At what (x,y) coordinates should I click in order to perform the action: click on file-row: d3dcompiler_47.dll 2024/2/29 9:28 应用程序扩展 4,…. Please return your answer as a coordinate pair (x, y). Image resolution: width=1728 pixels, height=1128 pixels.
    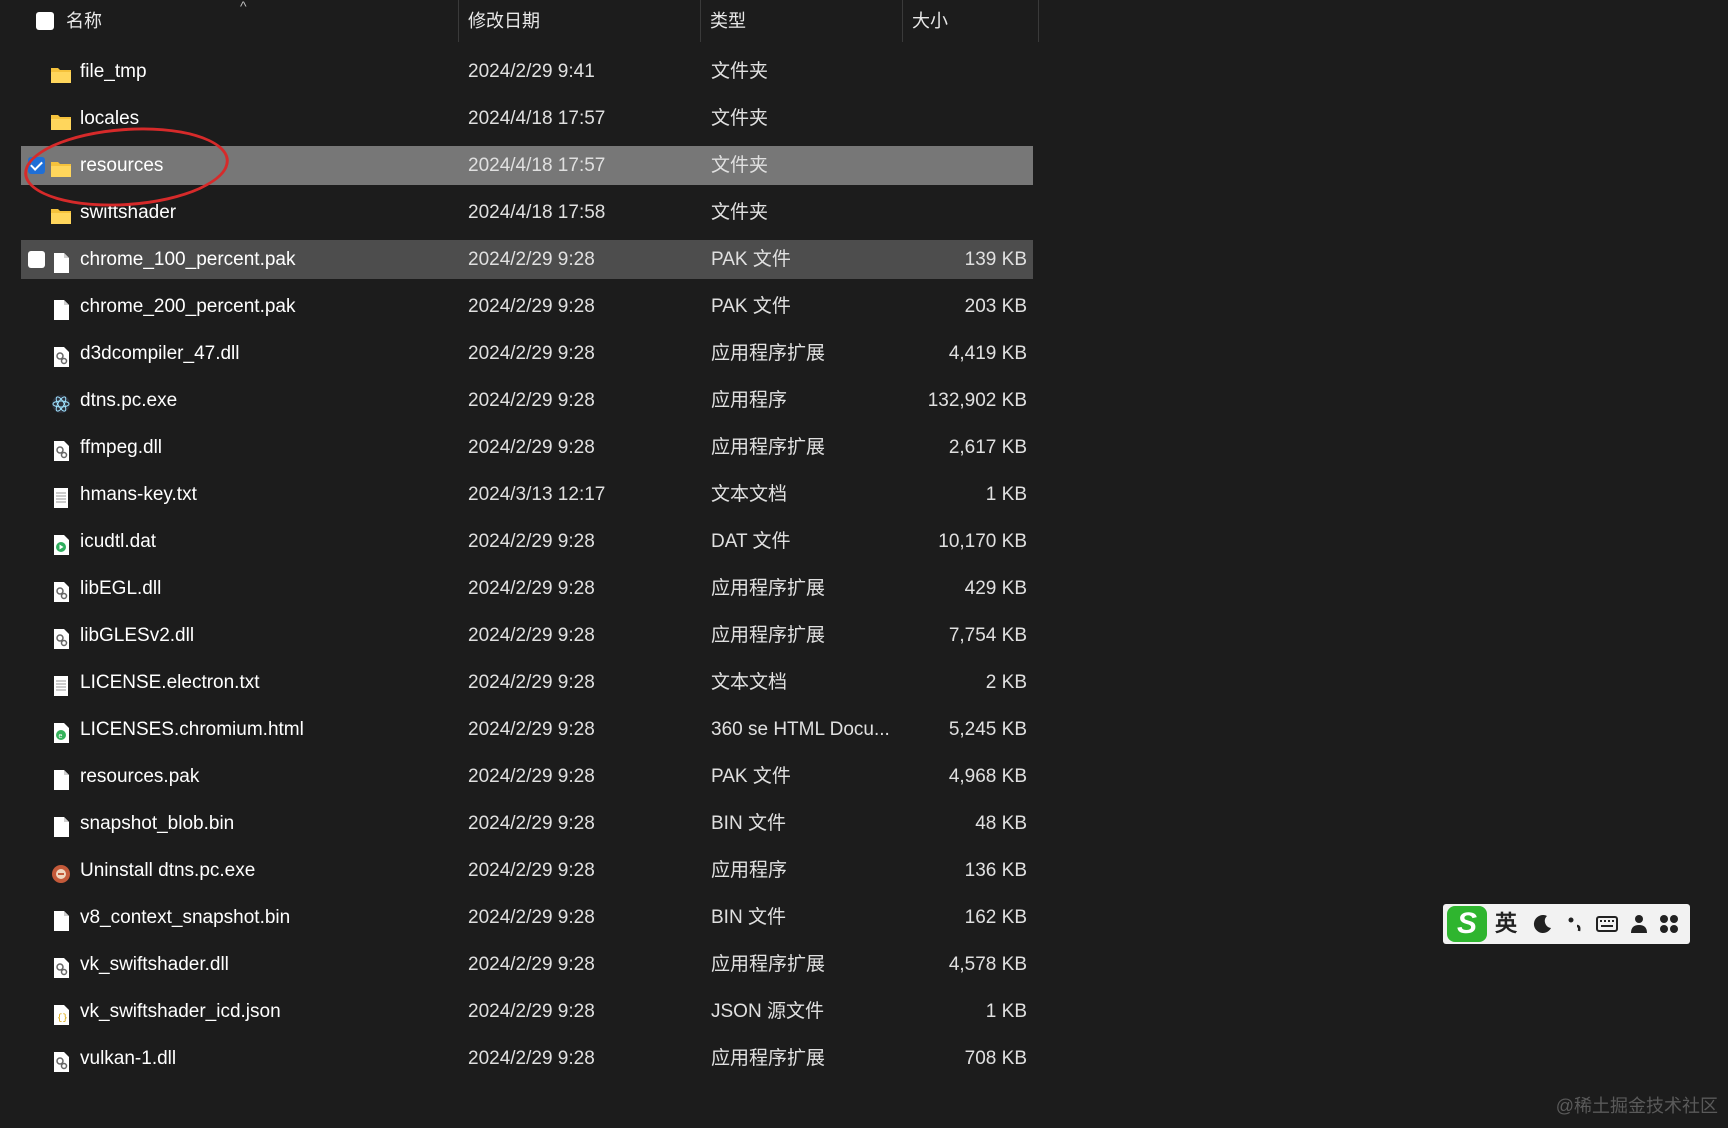
    Looking at the image, I should click on (527, 353).